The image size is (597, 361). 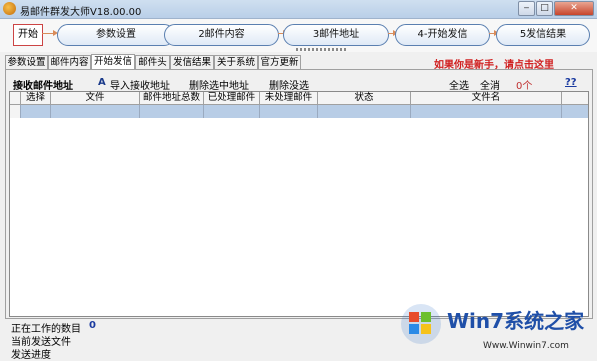 I want to click on column-header: 文件, so click(x=95, y=98).